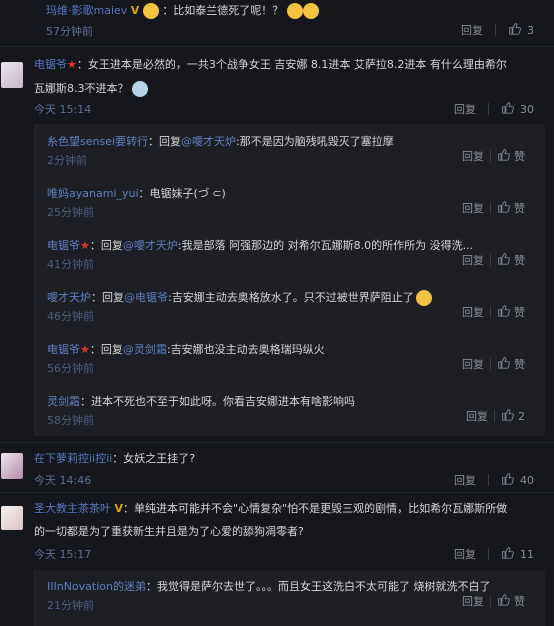 The width and height of the screenshot is (554, 626). I want to click on mention-link: @电锯爷, so click(146, 297).